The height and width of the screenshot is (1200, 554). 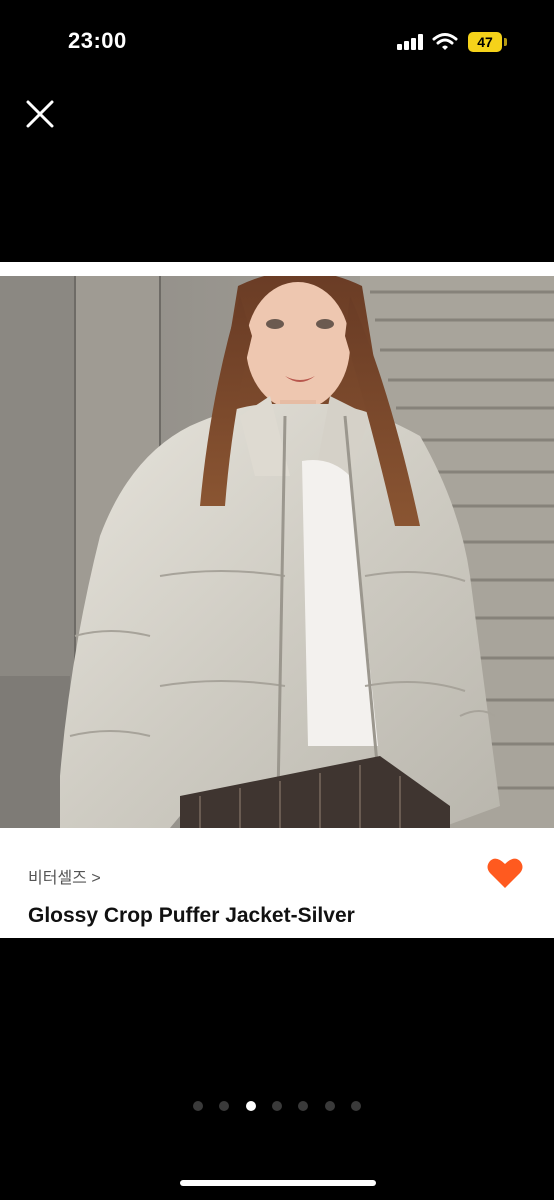 What do you see at coordinates (277, 42) in the screenshot?
I see `status-bar: 23:00 47` at bounding box center [277, 42].